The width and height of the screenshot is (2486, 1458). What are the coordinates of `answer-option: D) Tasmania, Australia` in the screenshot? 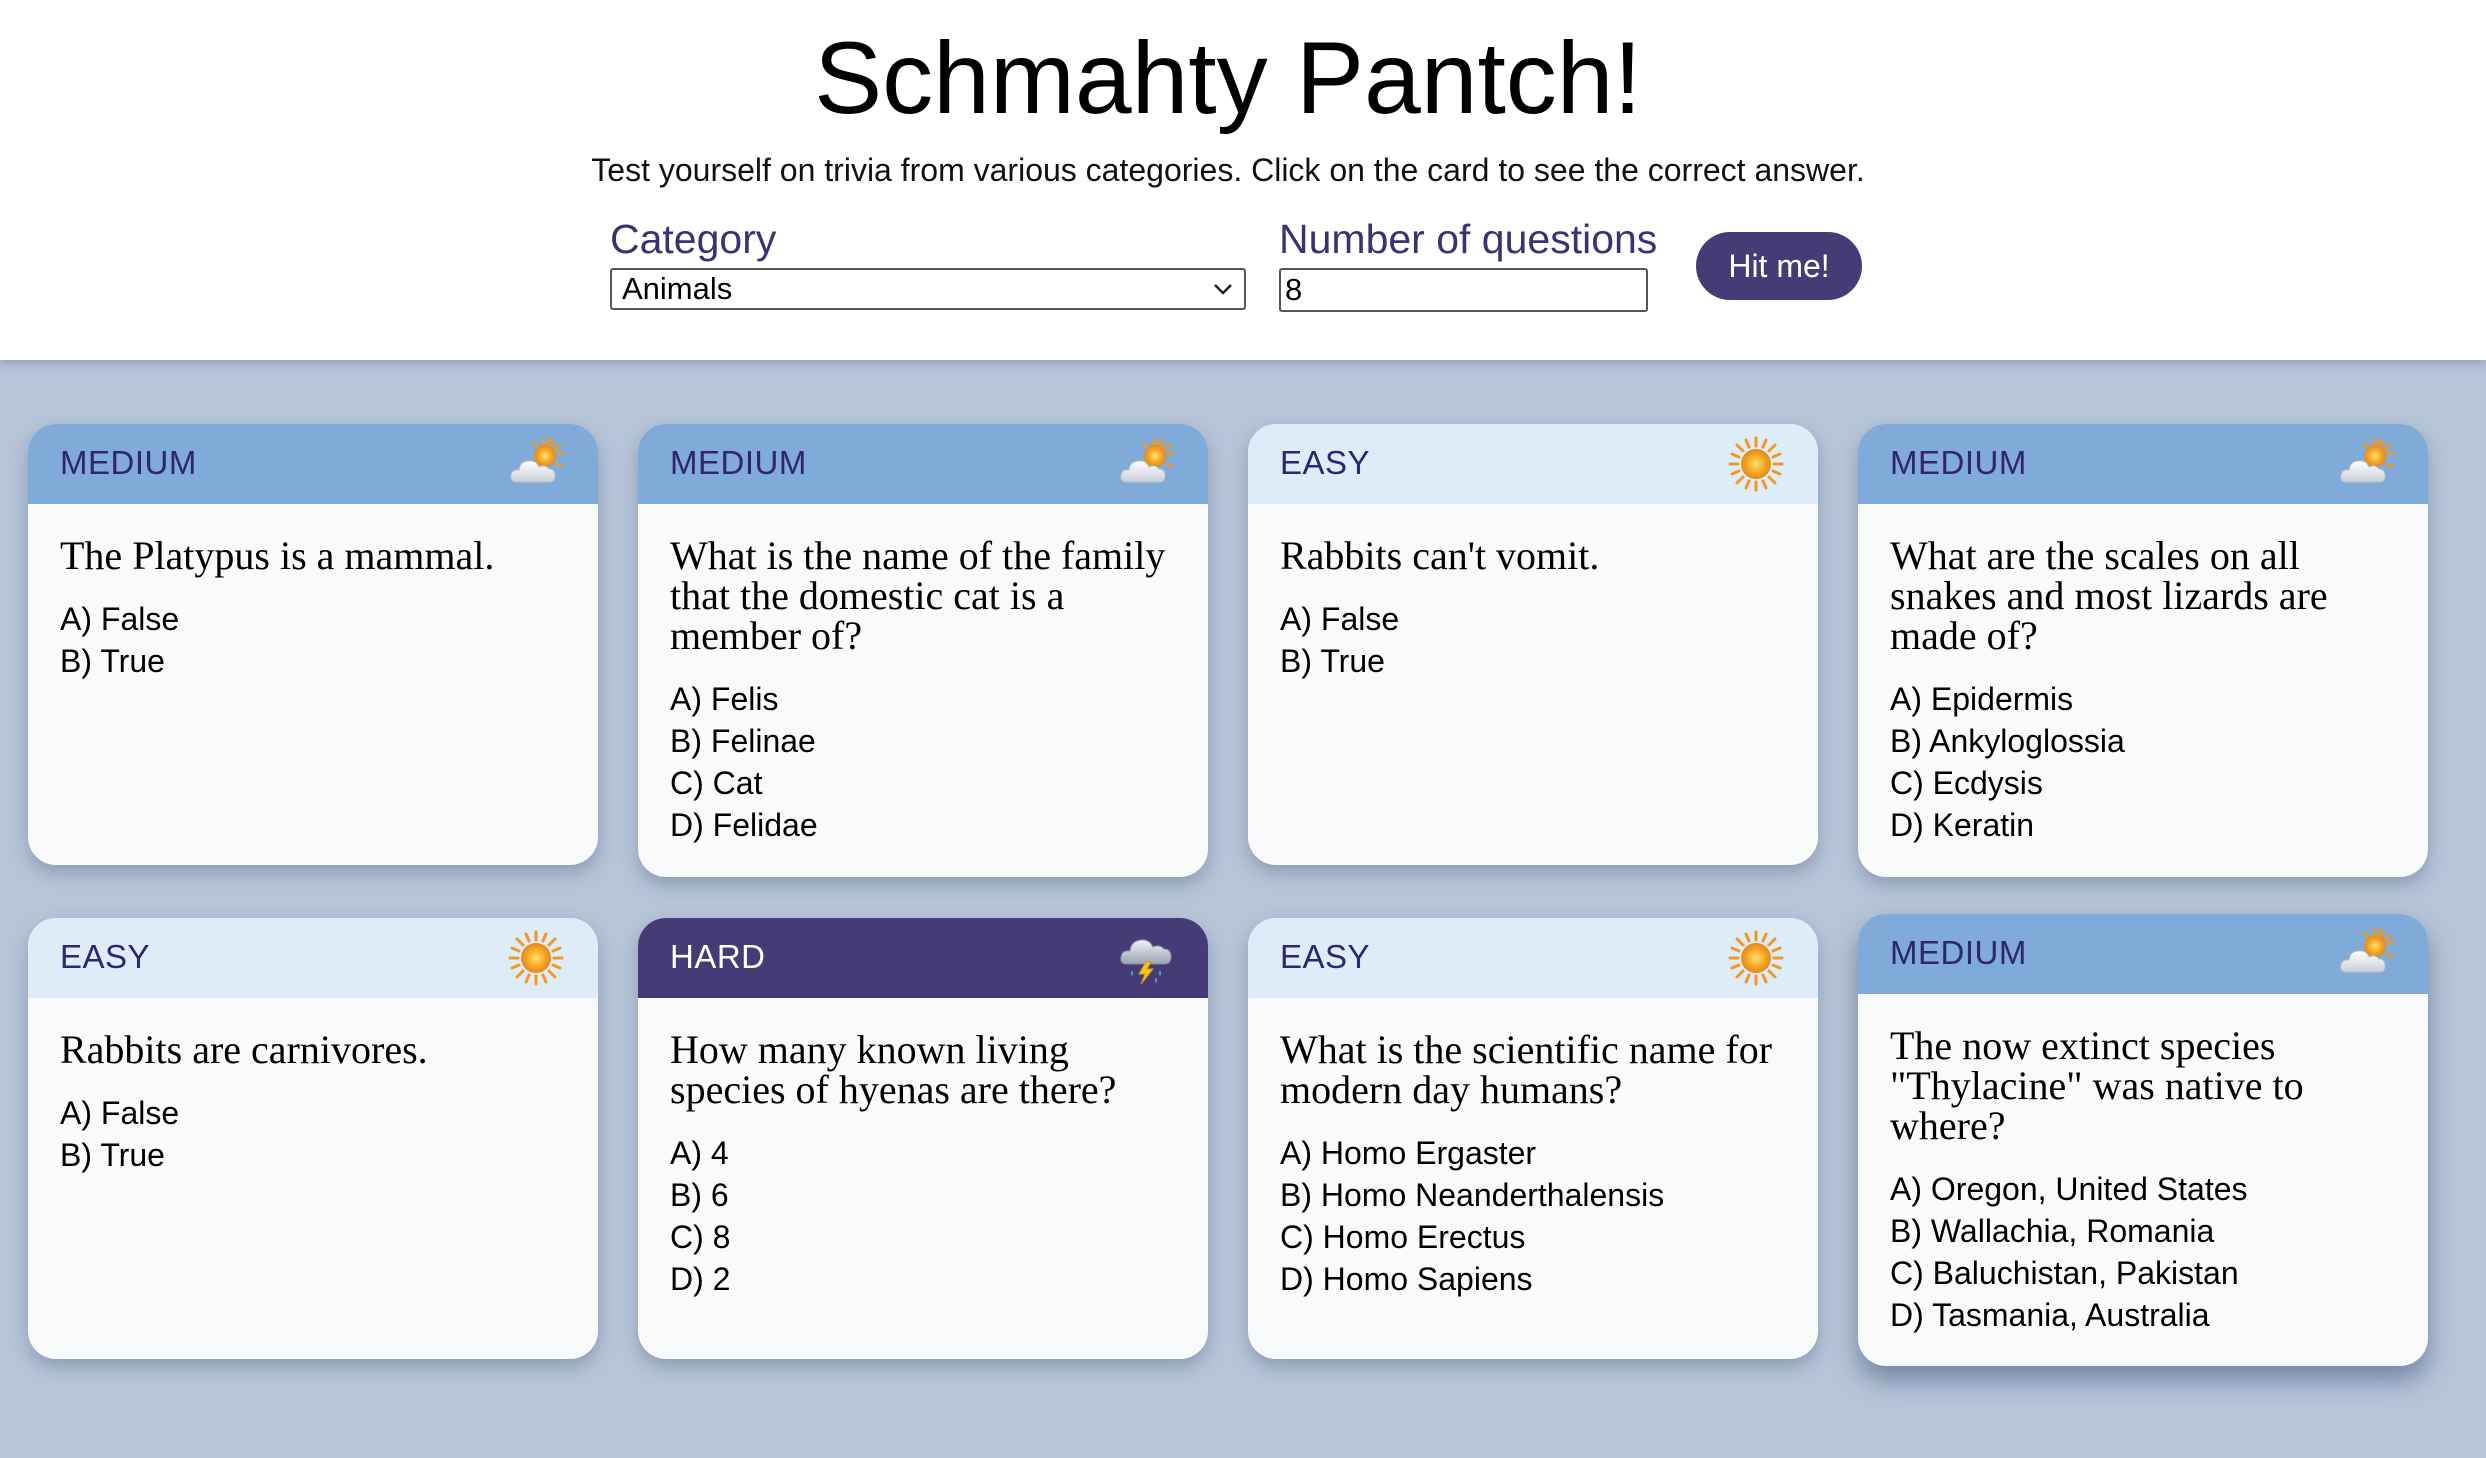 It's located at (2050, 1315).